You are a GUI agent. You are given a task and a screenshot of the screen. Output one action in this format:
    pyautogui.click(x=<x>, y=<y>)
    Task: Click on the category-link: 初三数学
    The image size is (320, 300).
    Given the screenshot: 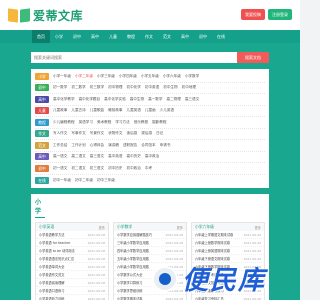 What is the action you would take?
    pyautogui.click(x=97, y=87)
    